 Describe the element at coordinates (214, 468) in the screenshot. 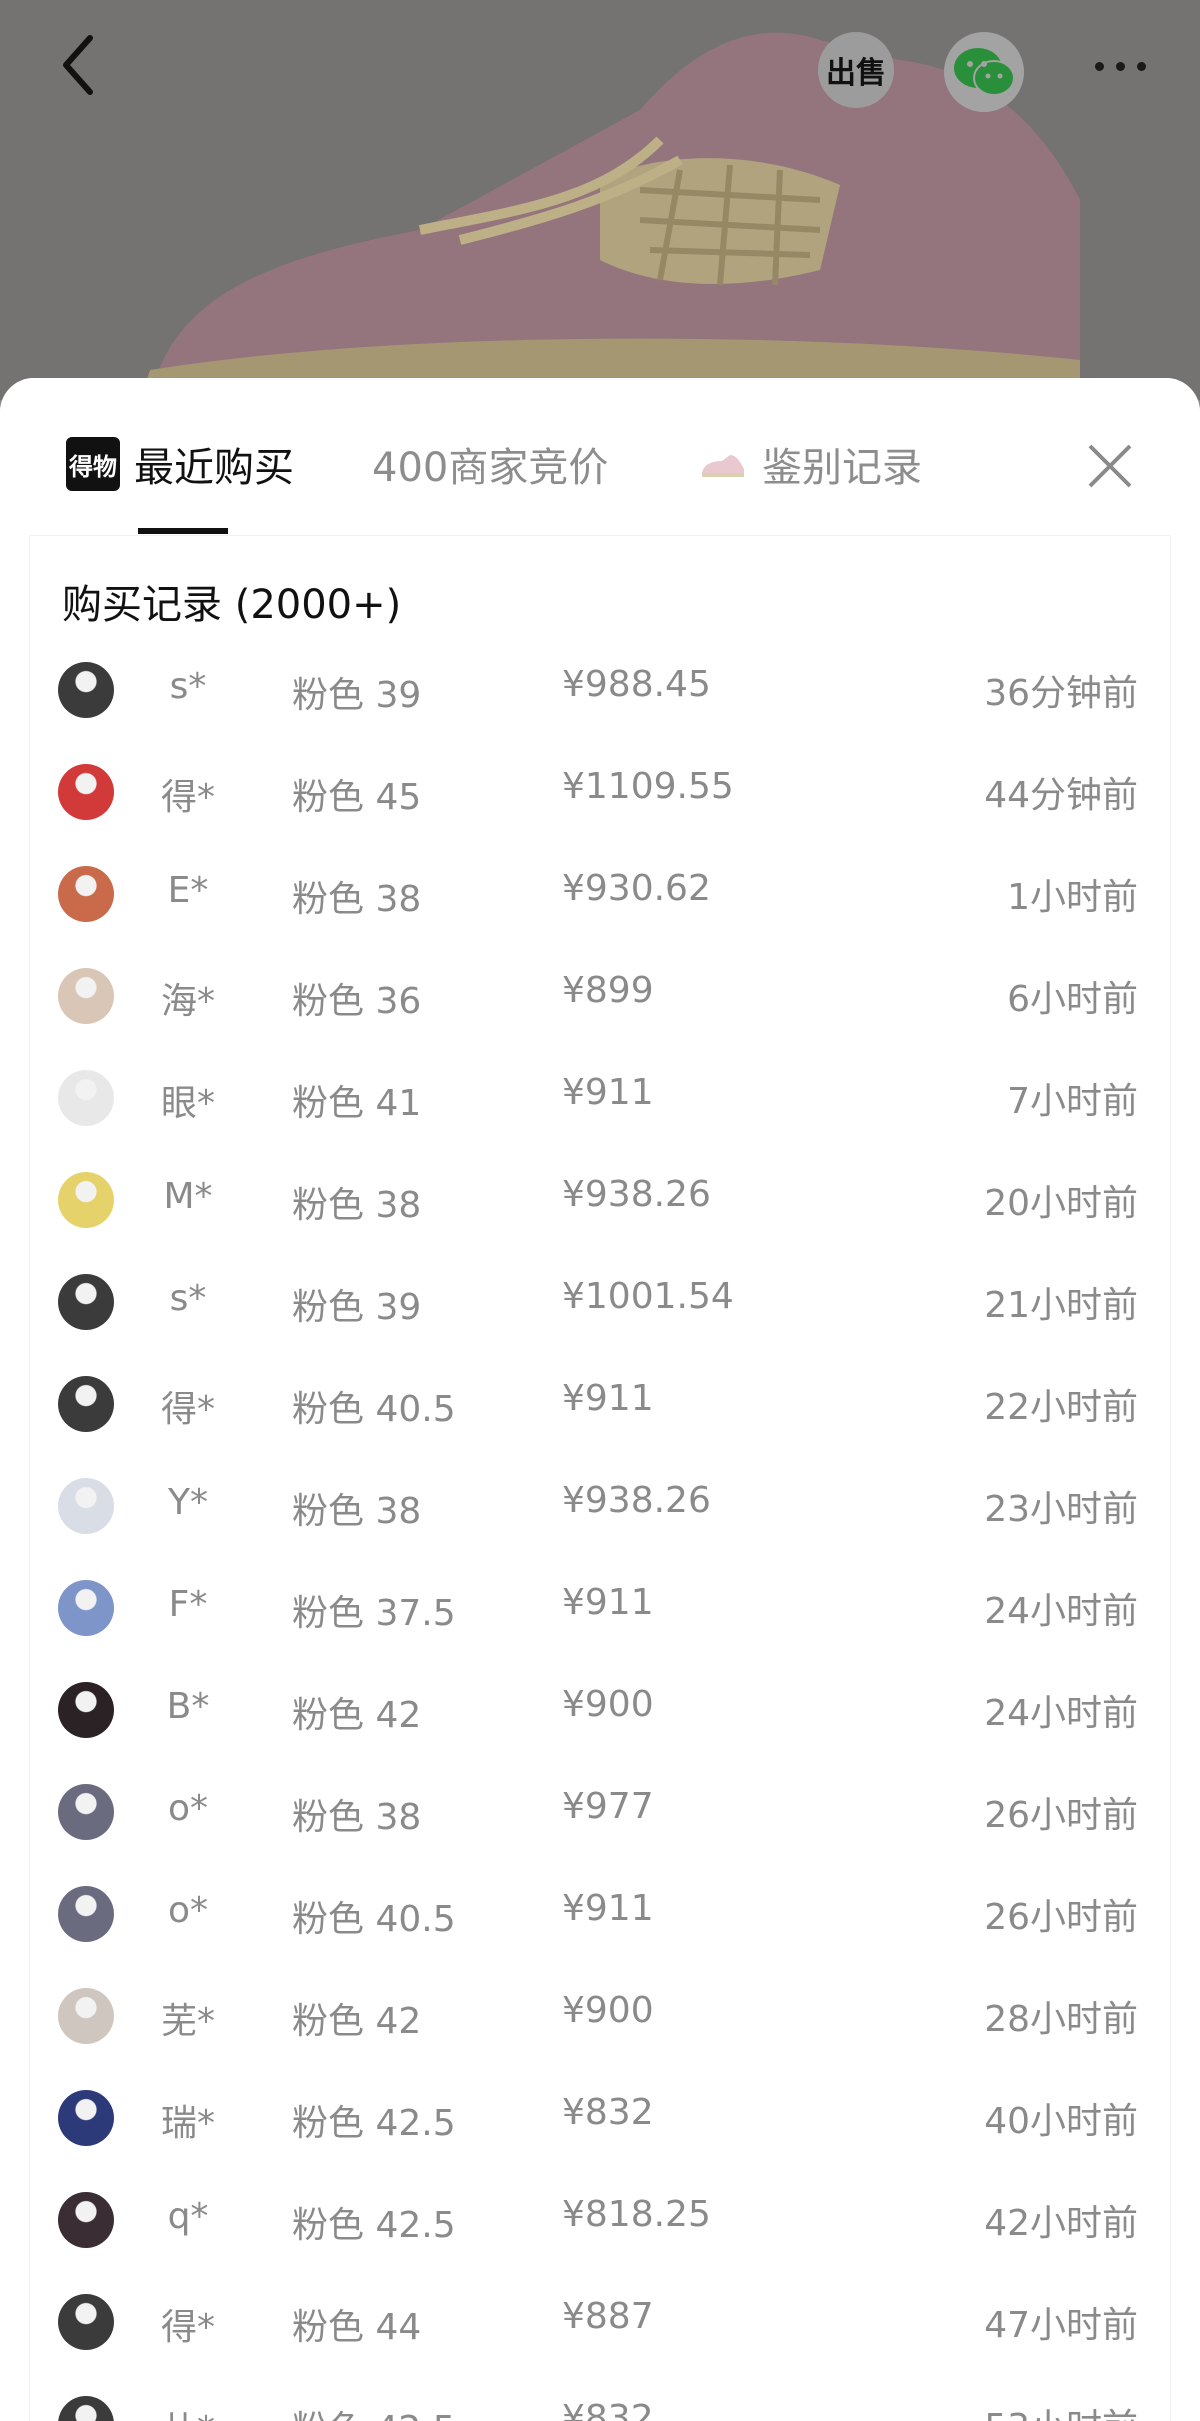

I see `tab-label: 最近购买` at that location.